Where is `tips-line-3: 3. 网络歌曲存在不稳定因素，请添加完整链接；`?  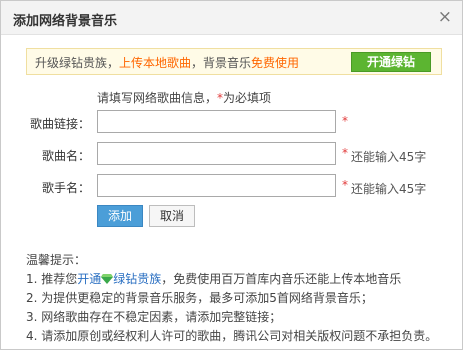 tips-line-3: 3. 网络歌曲存在不稳定因素，请添加完整链接； is located at coordinates (154, 317).